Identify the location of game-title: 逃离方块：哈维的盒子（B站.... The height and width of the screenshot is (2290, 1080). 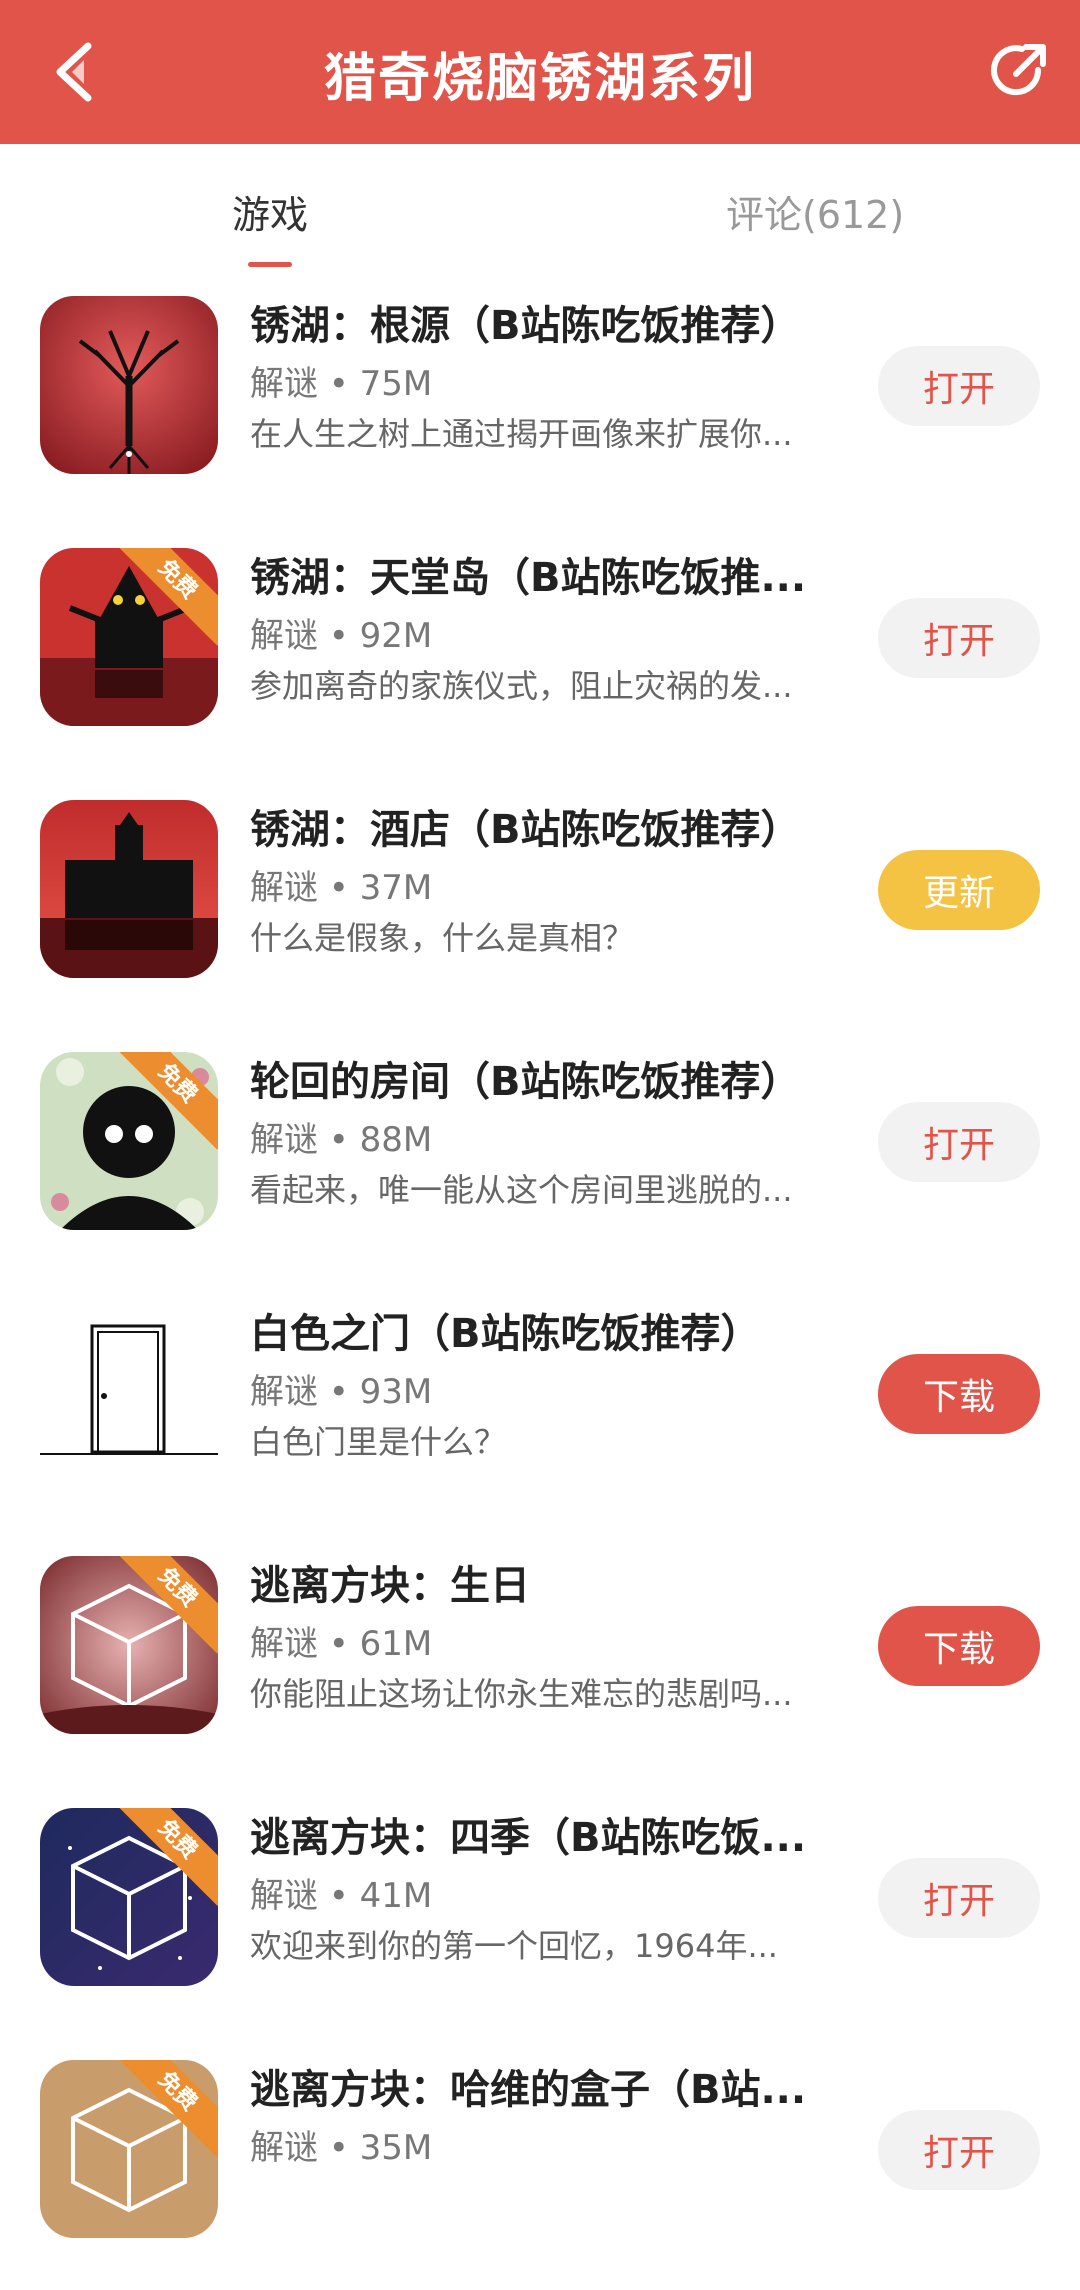
(528, 2090).